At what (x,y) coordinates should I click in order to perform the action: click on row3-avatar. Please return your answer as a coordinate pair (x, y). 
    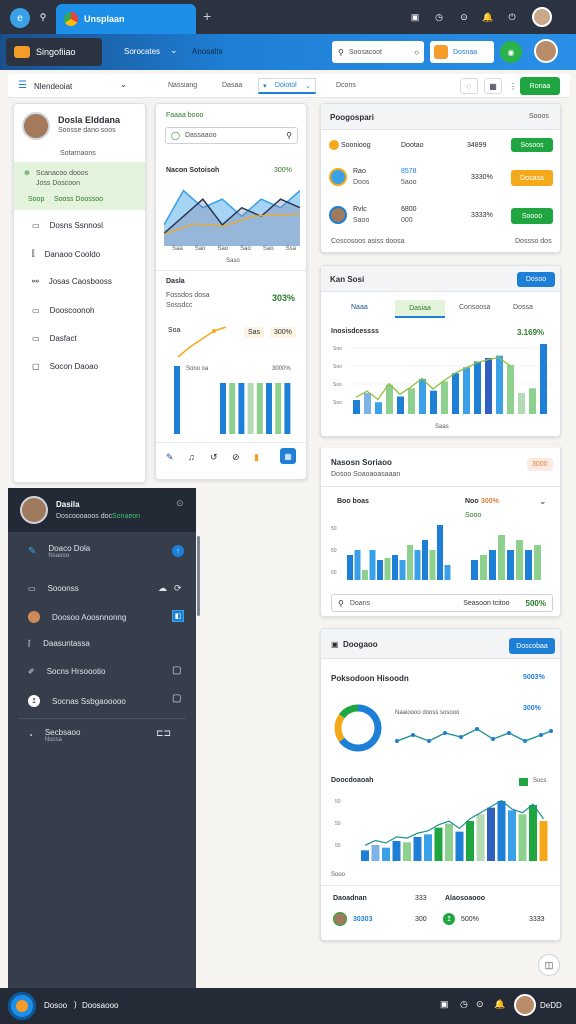
    Looking at the image, I should click on (338, 215).